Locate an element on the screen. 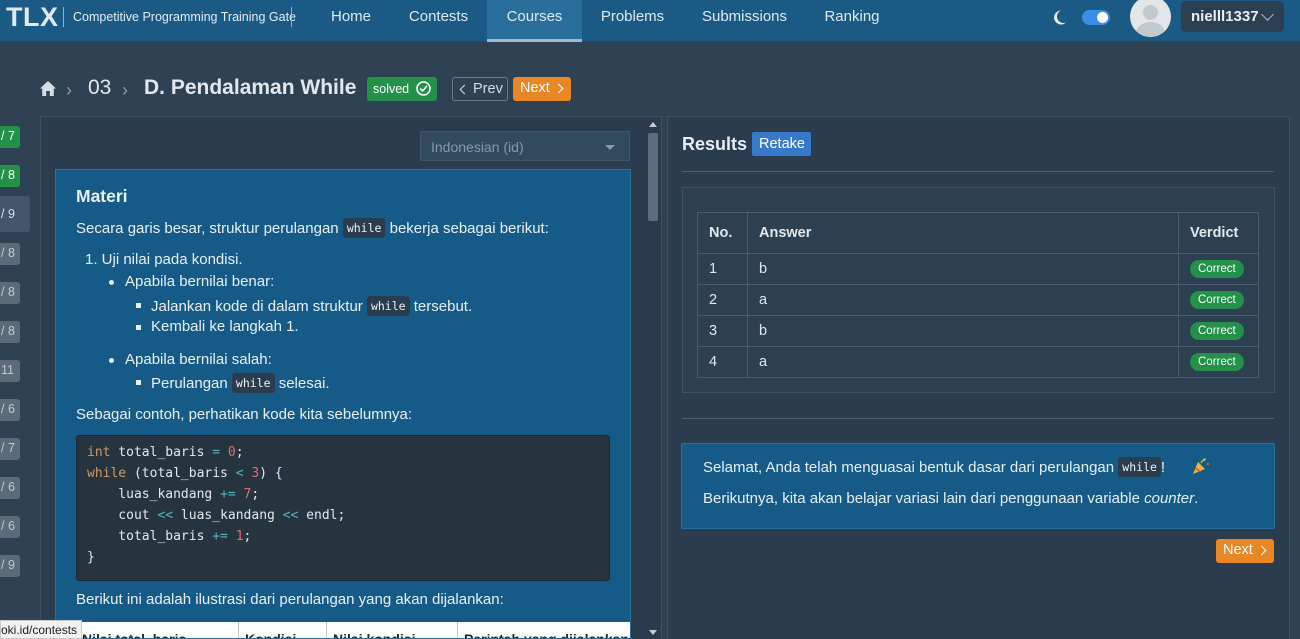 Image resolution: width=1300 pixels, height=639 pixels. nav-submissions: Submissions is located at coordinates (744, 21).